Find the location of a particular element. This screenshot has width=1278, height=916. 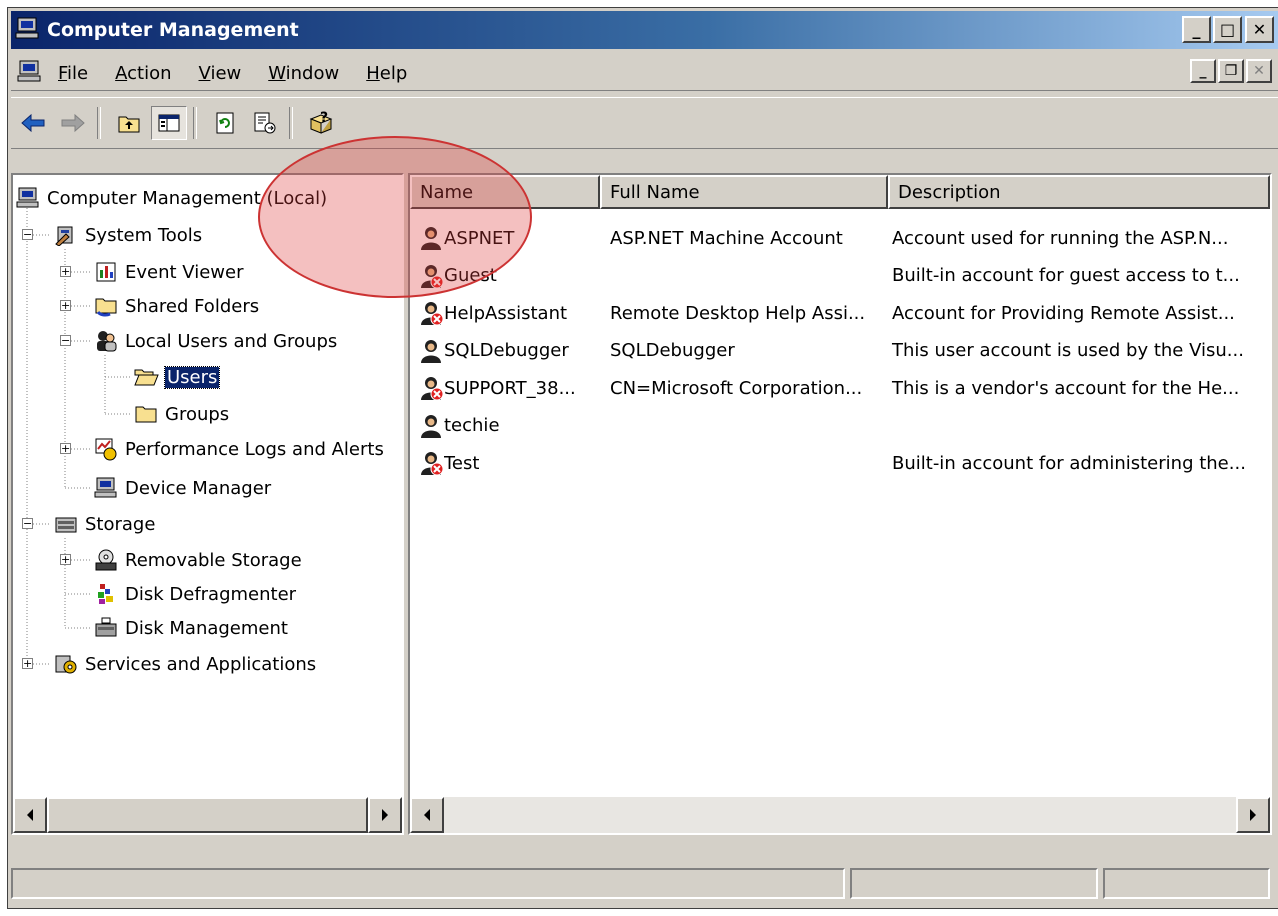

tree-item-local-users-and-groups: Local Users and Groups is located at coordinates (215, 341).